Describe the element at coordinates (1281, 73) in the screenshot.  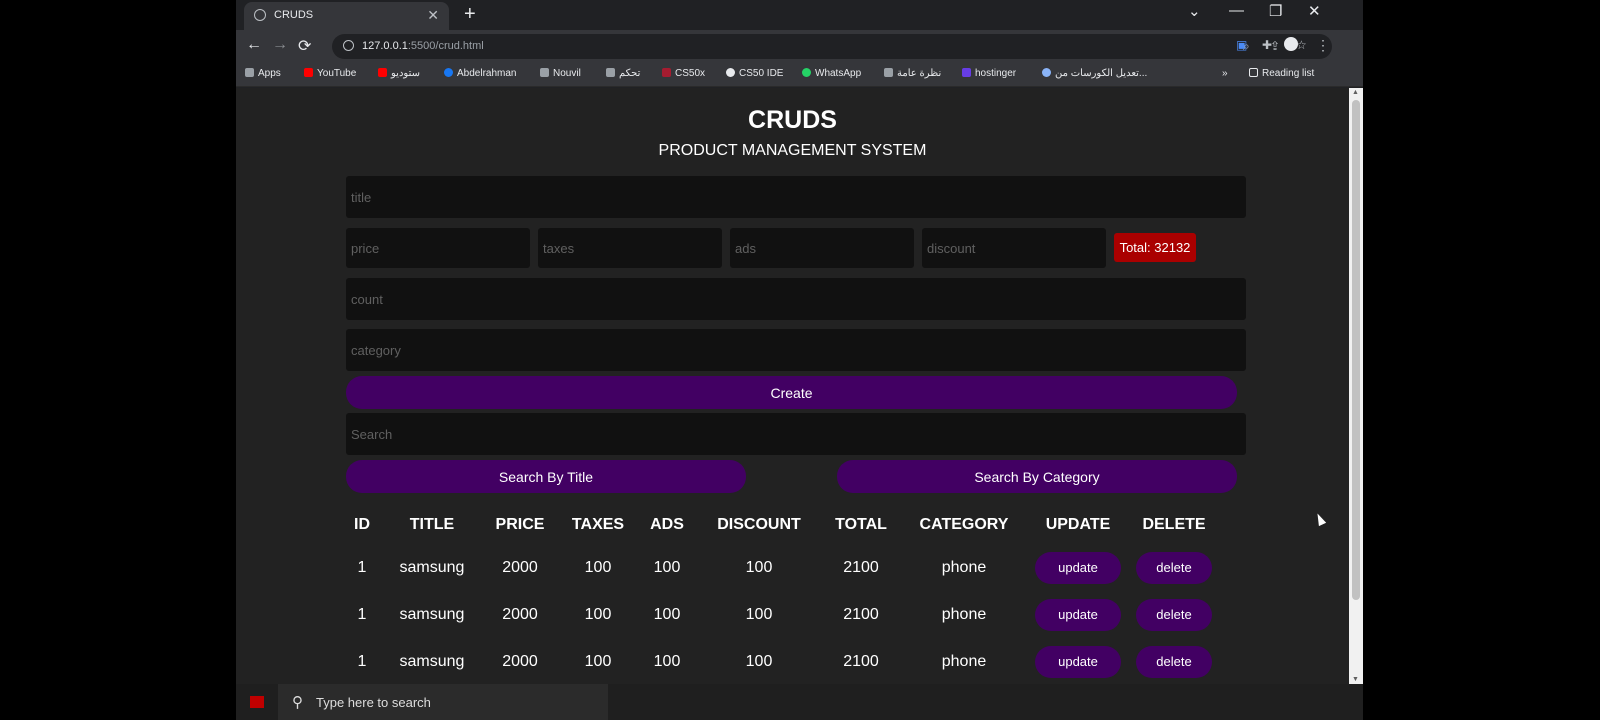
I see `reading-list-button: Reading list` at that location.